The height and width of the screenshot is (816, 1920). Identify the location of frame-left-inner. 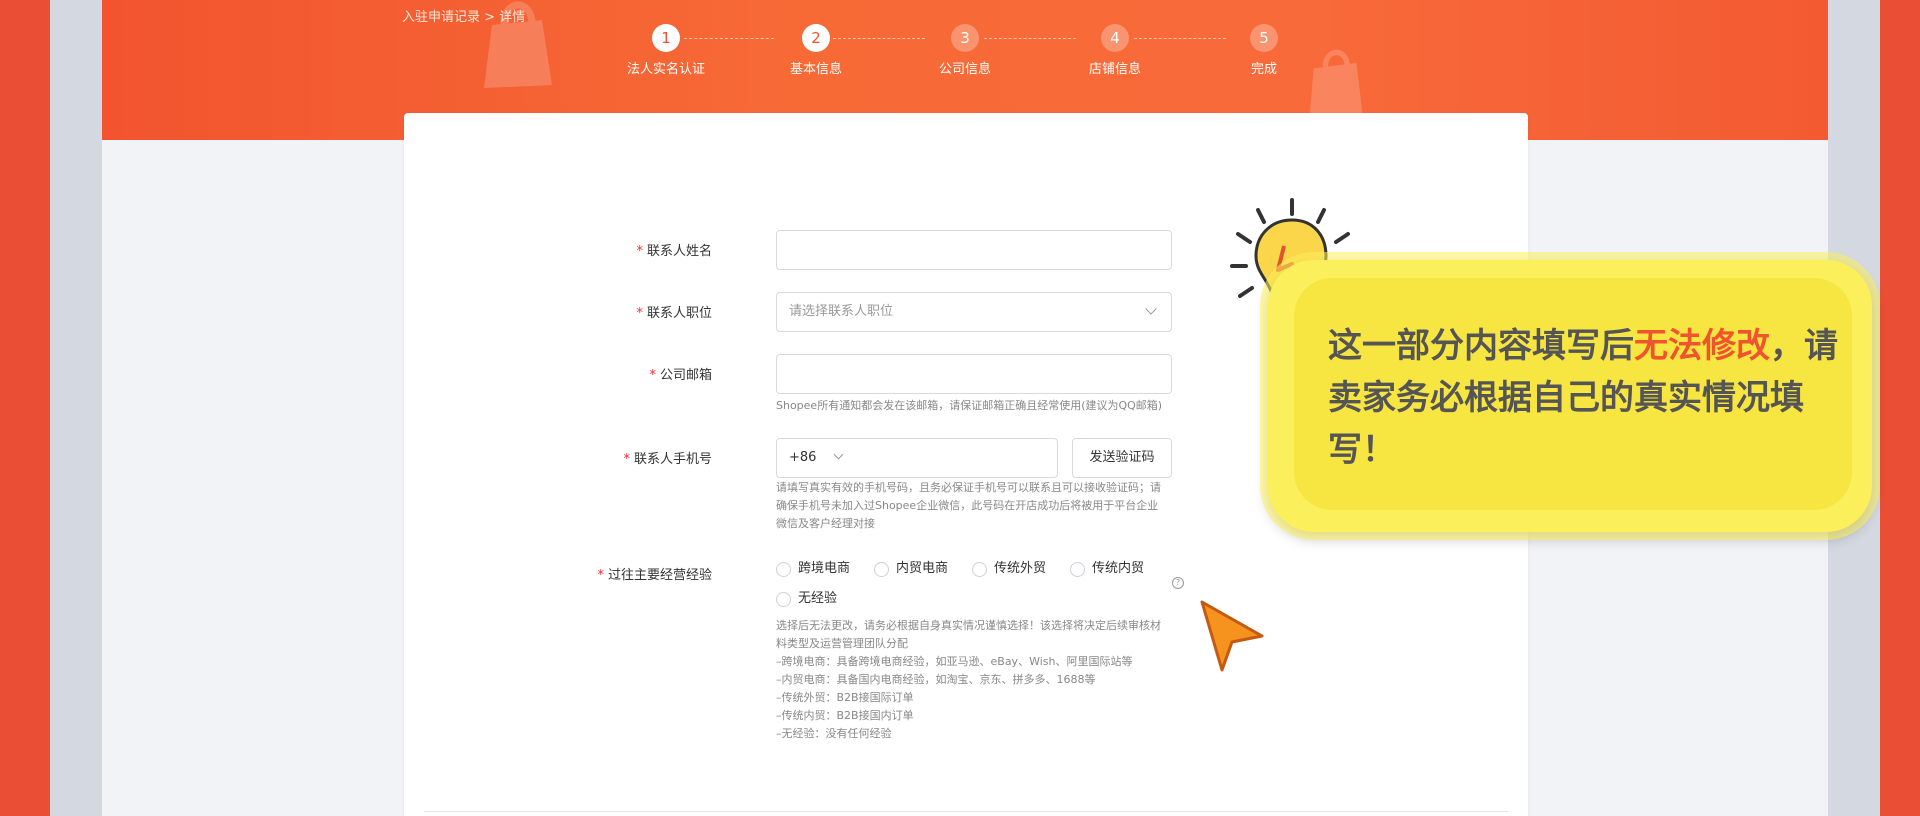
(76, 408).